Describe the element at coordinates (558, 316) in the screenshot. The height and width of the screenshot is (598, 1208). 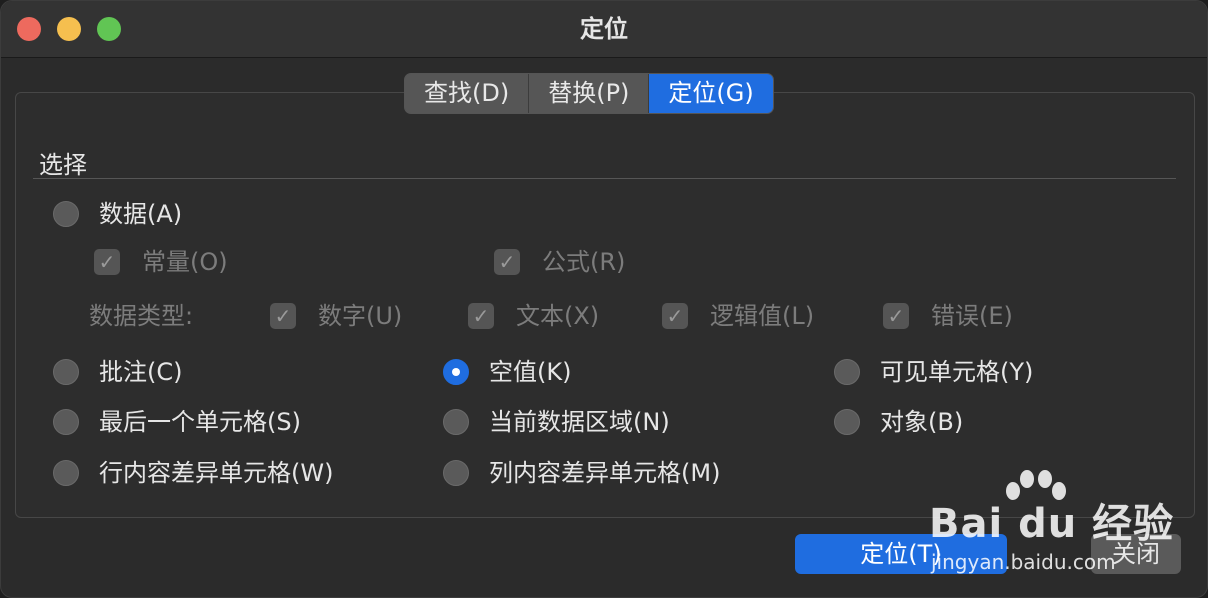
I see `checkbox-text-label: 文本(X)` at that location.